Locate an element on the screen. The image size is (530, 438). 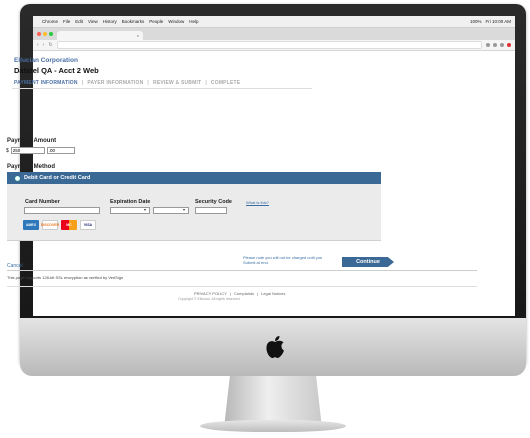
amex-icon: AMEX is located at coordinates (31, 225).